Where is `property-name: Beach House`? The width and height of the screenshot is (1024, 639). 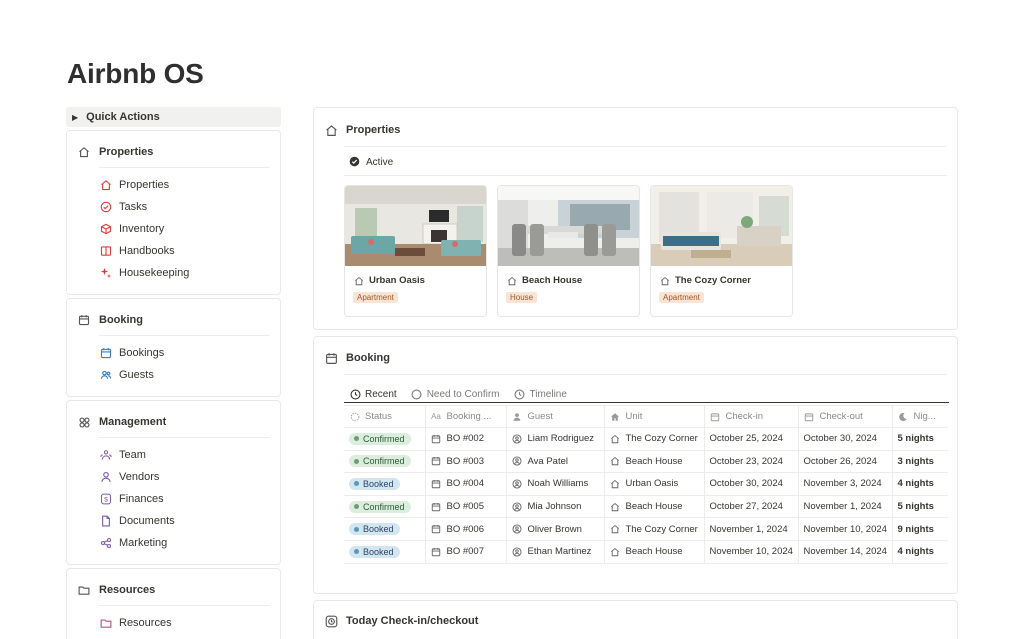 property-name: Beach House is located at coordinates (552, 280).